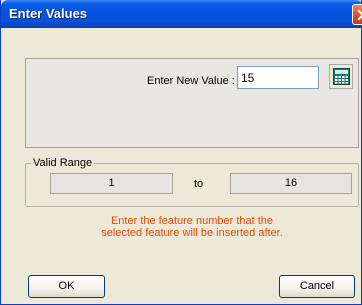 This screenshot has width=362, height=305. I want to click on window-title: Enter Values, so click(48, 13).